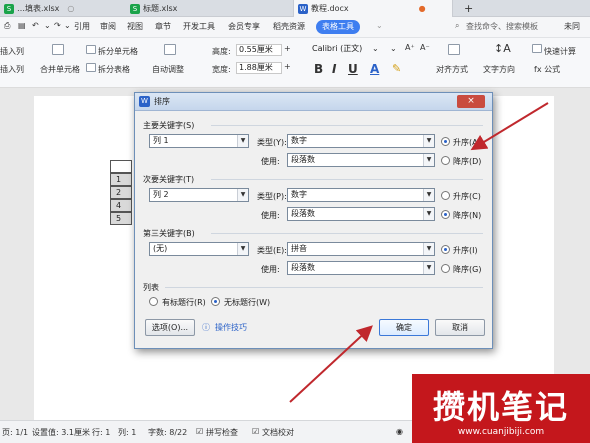  What do you see at coordinates (331, 364) in the screenshot?
I see `arrow-to-ok-button` at bounding box center [331, 364].